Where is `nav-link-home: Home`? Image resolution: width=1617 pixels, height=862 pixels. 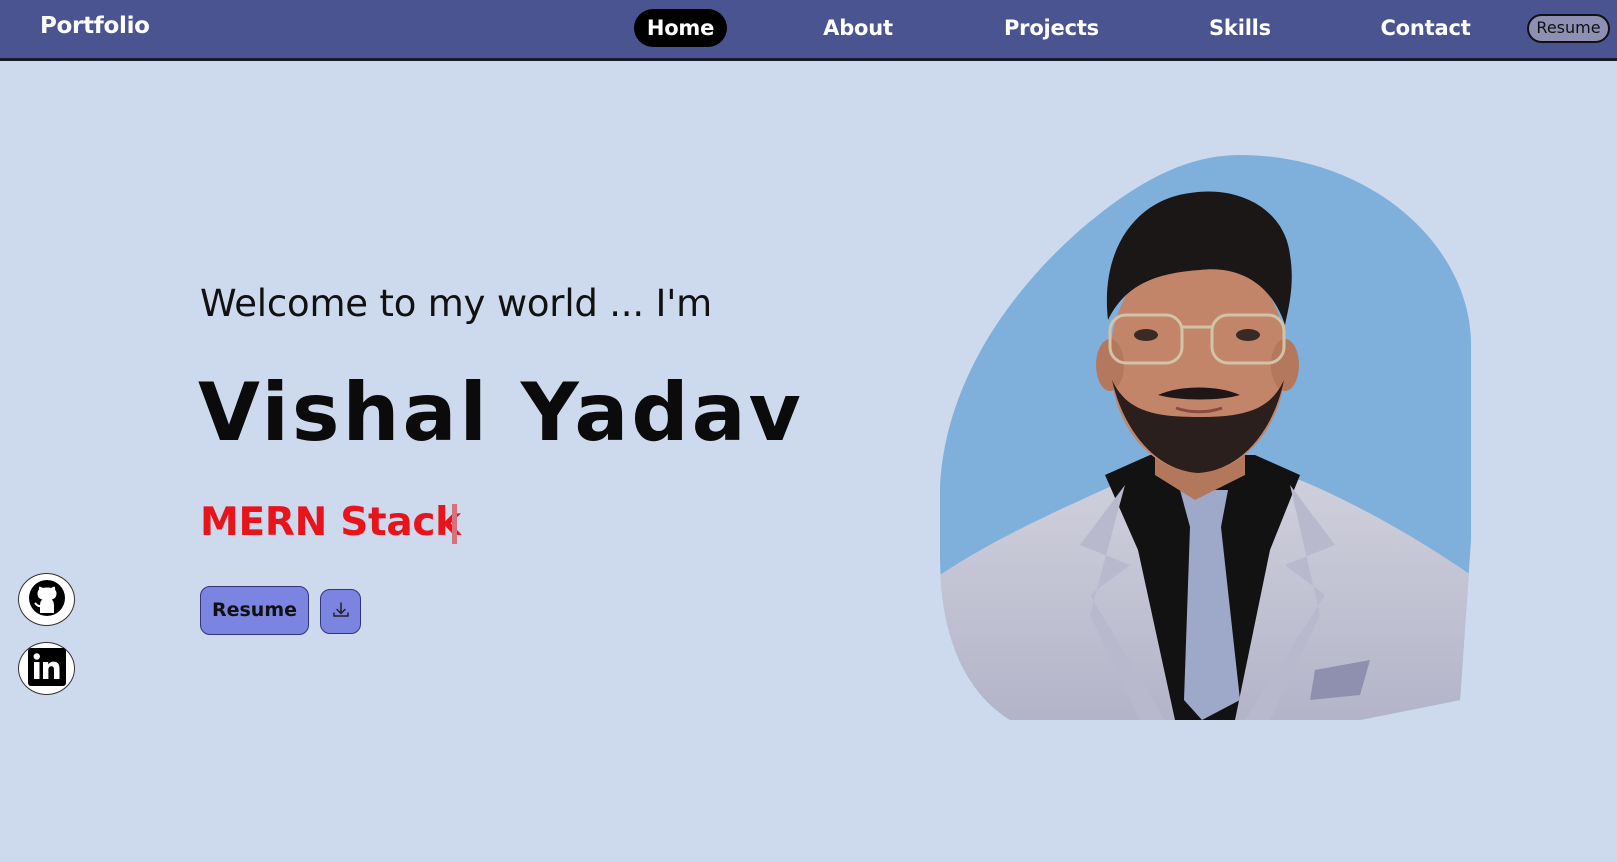 nav-link-home: Home is located at coordinates (680, 28).